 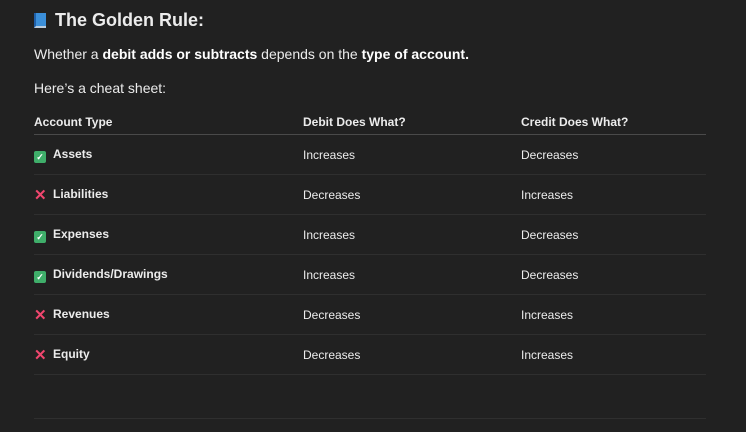 What do you see at coordinates (168, 234) in the screenshot?
I see `account-type-cell: ✓ Expenses` at bounding box center [168, 234].